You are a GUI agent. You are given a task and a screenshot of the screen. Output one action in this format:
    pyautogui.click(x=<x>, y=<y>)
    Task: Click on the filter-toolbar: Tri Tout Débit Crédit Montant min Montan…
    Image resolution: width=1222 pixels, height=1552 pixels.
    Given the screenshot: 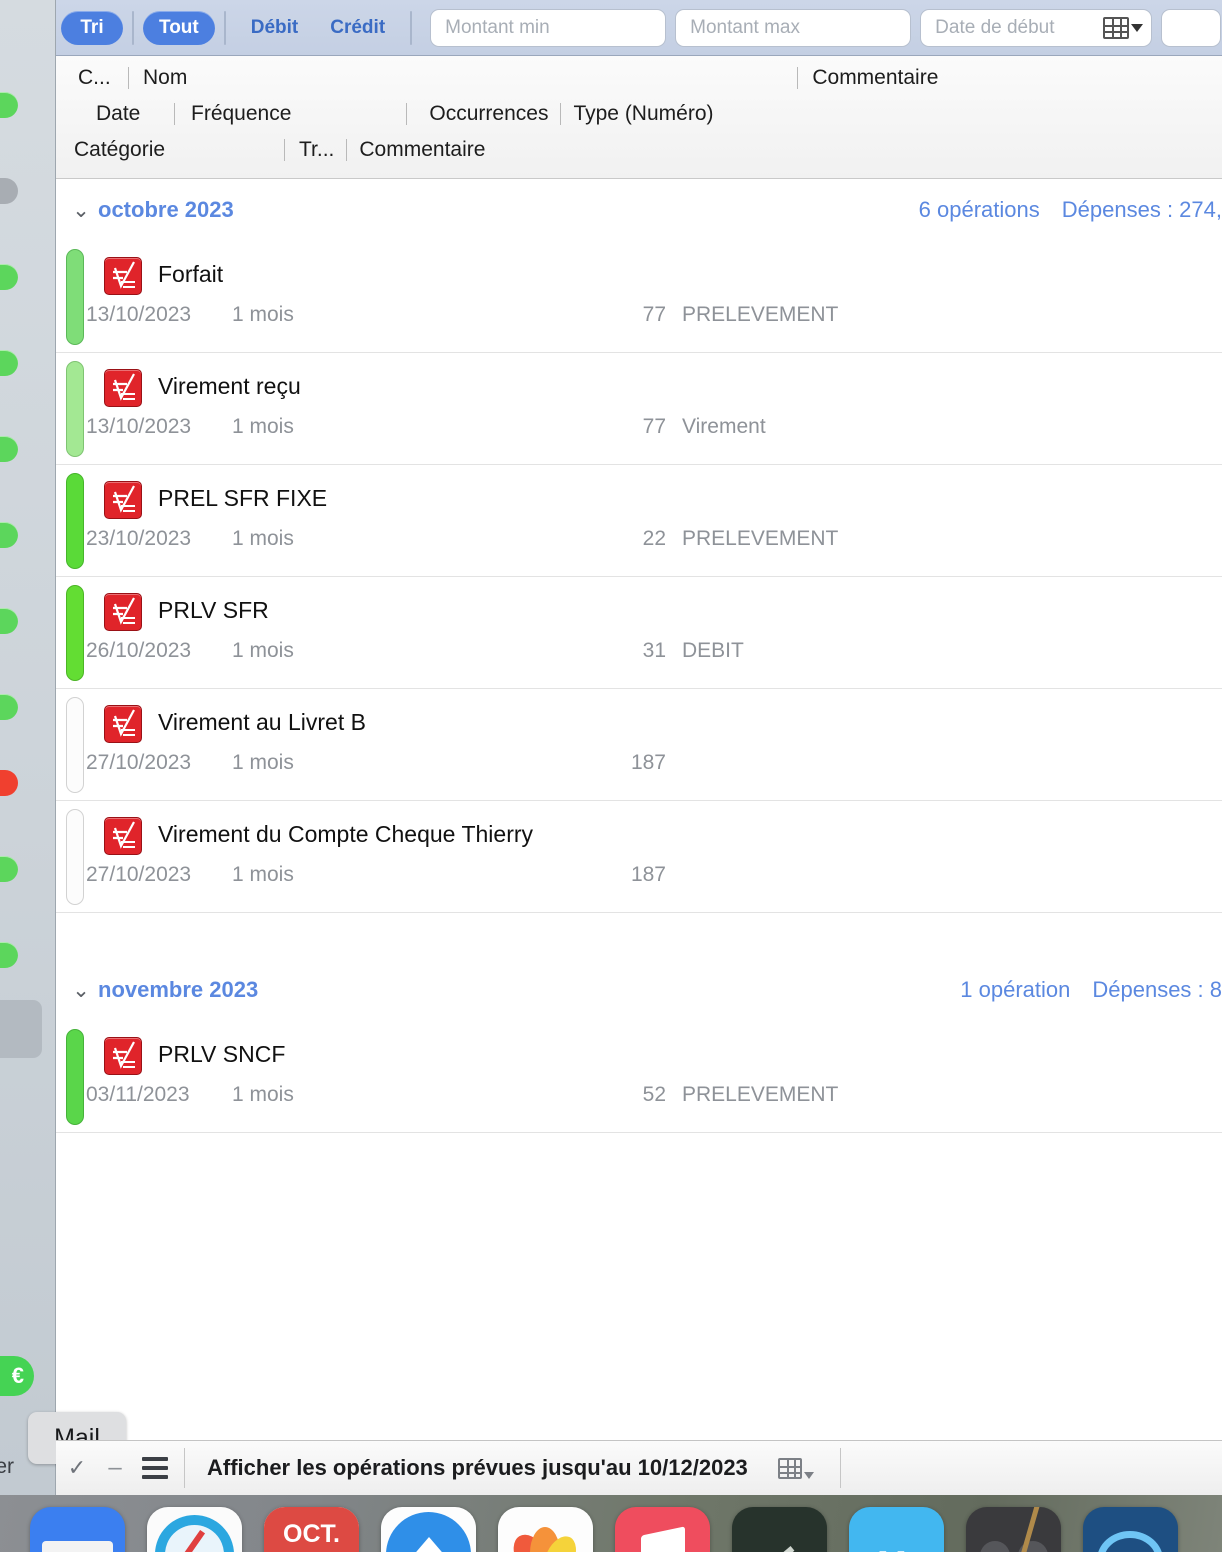 What is the action you would take?
    pyautogui.click(x=639, y=28)
    